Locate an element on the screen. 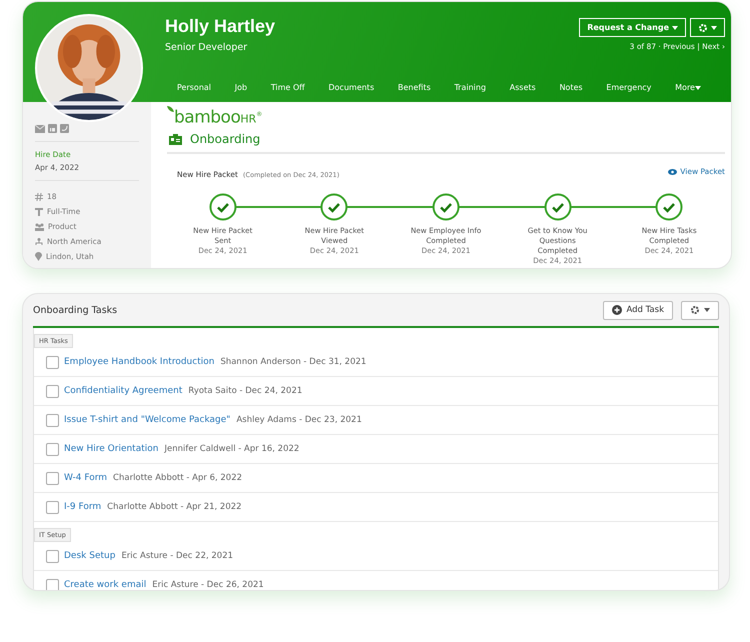  employee-name: Holly Hartley is located at coordinates (220, 26).